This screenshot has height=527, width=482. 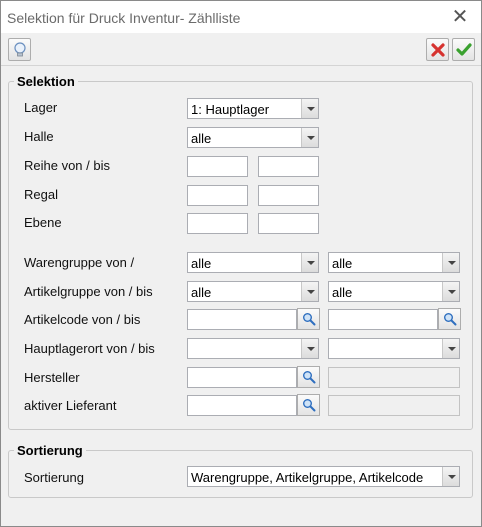 I want to click on toolbar, so click(x=241, y=50).